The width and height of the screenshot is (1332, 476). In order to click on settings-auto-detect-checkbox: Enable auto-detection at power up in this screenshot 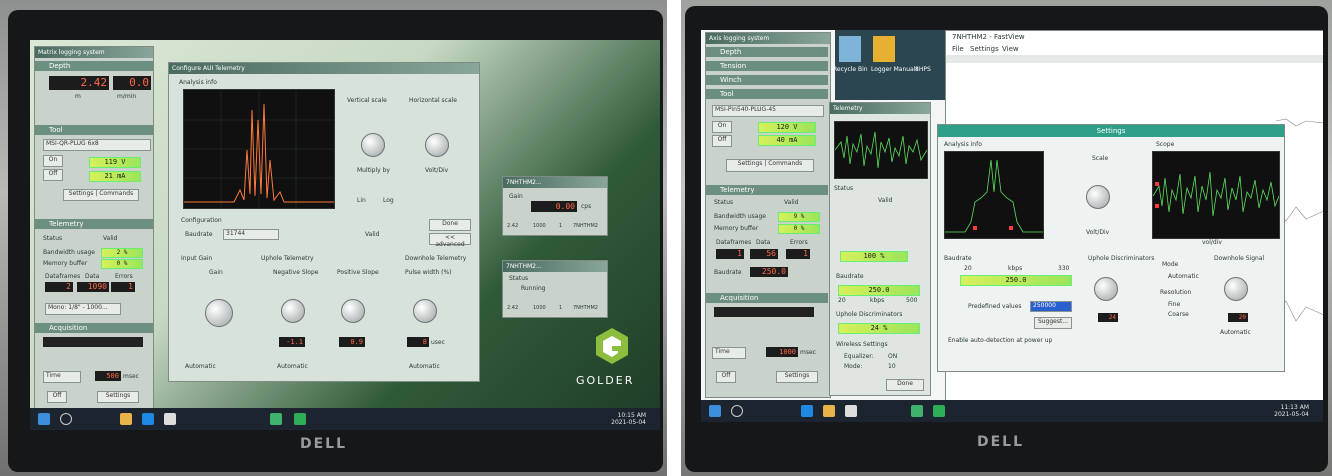, I will do `click(1000, 340)`.